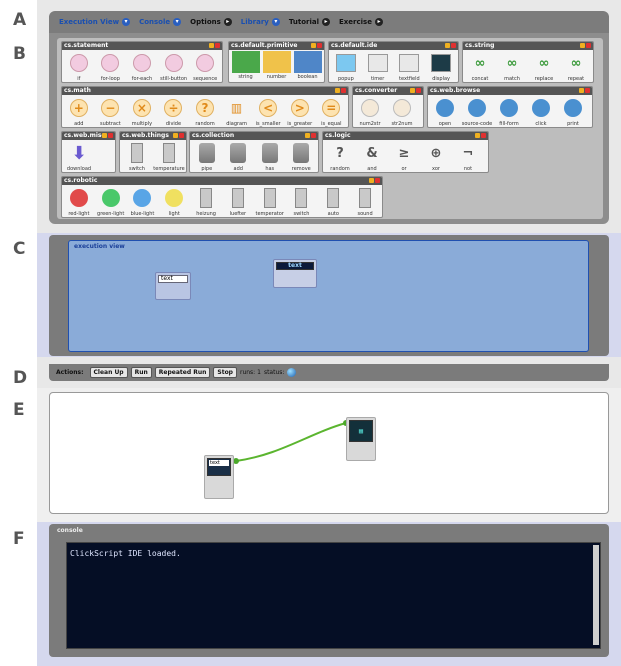  Describe the element at coordinates (111, 201) in the screenshot. I see `component-green-light: green-light` at that location.